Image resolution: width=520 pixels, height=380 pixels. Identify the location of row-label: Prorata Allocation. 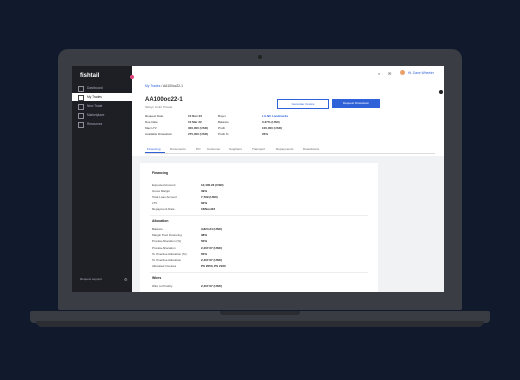
(164, 248).